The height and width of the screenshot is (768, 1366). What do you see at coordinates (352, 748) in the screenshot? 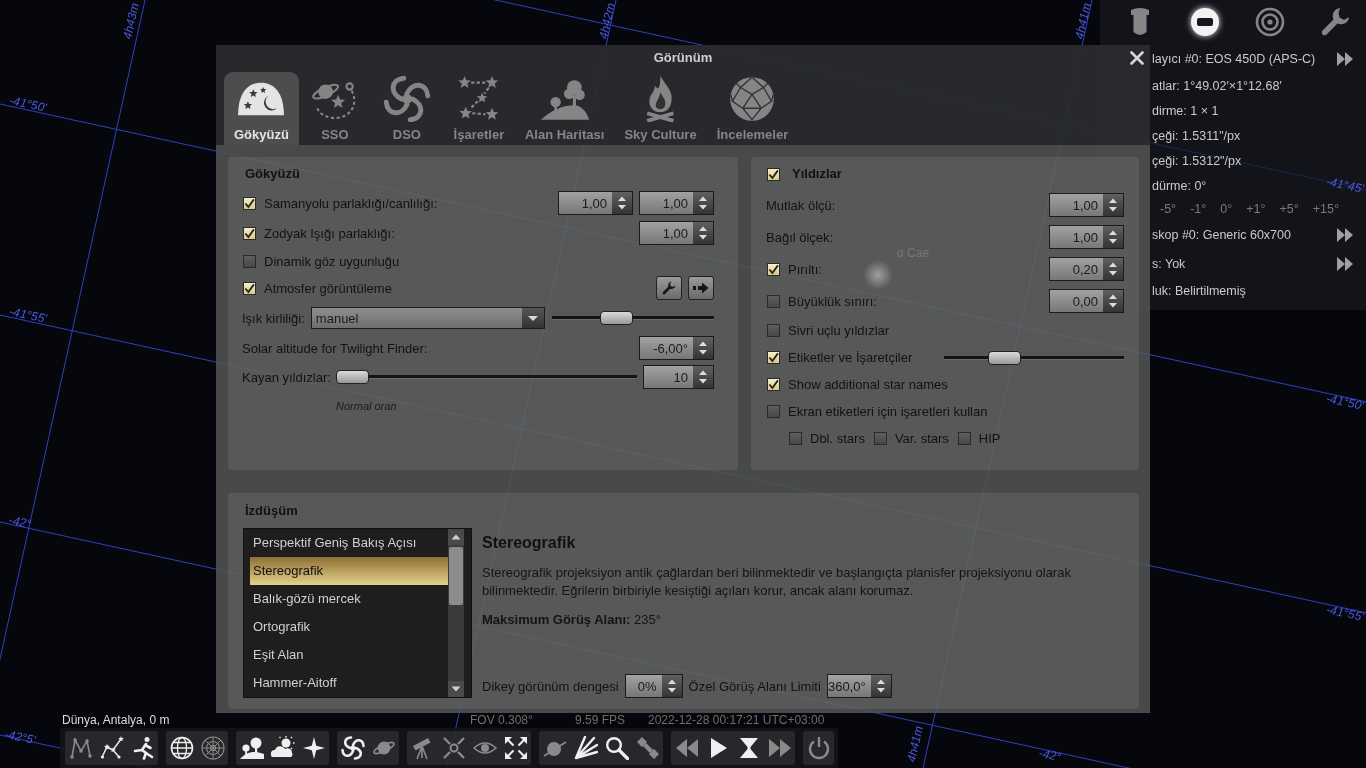
I see `spiral-icon` at bounding box center [352, 748].